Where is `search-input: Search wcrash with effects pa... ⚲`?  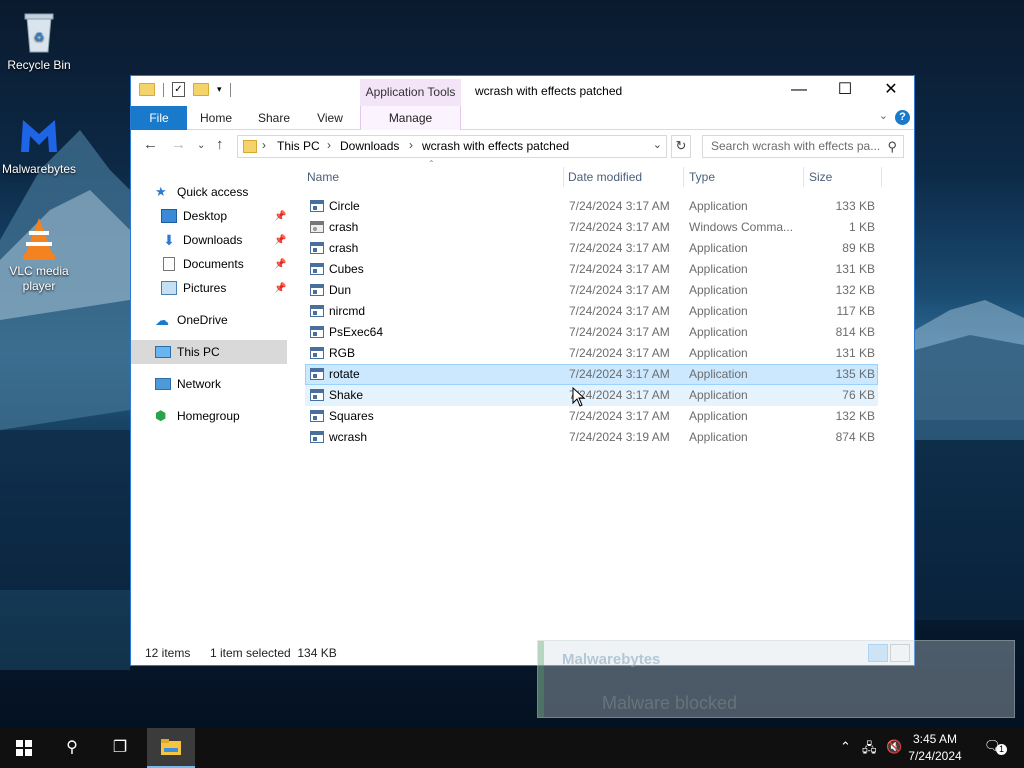
search-input: Search wcrash with effects pa... ⚲ is located at coordinates (803, 146).